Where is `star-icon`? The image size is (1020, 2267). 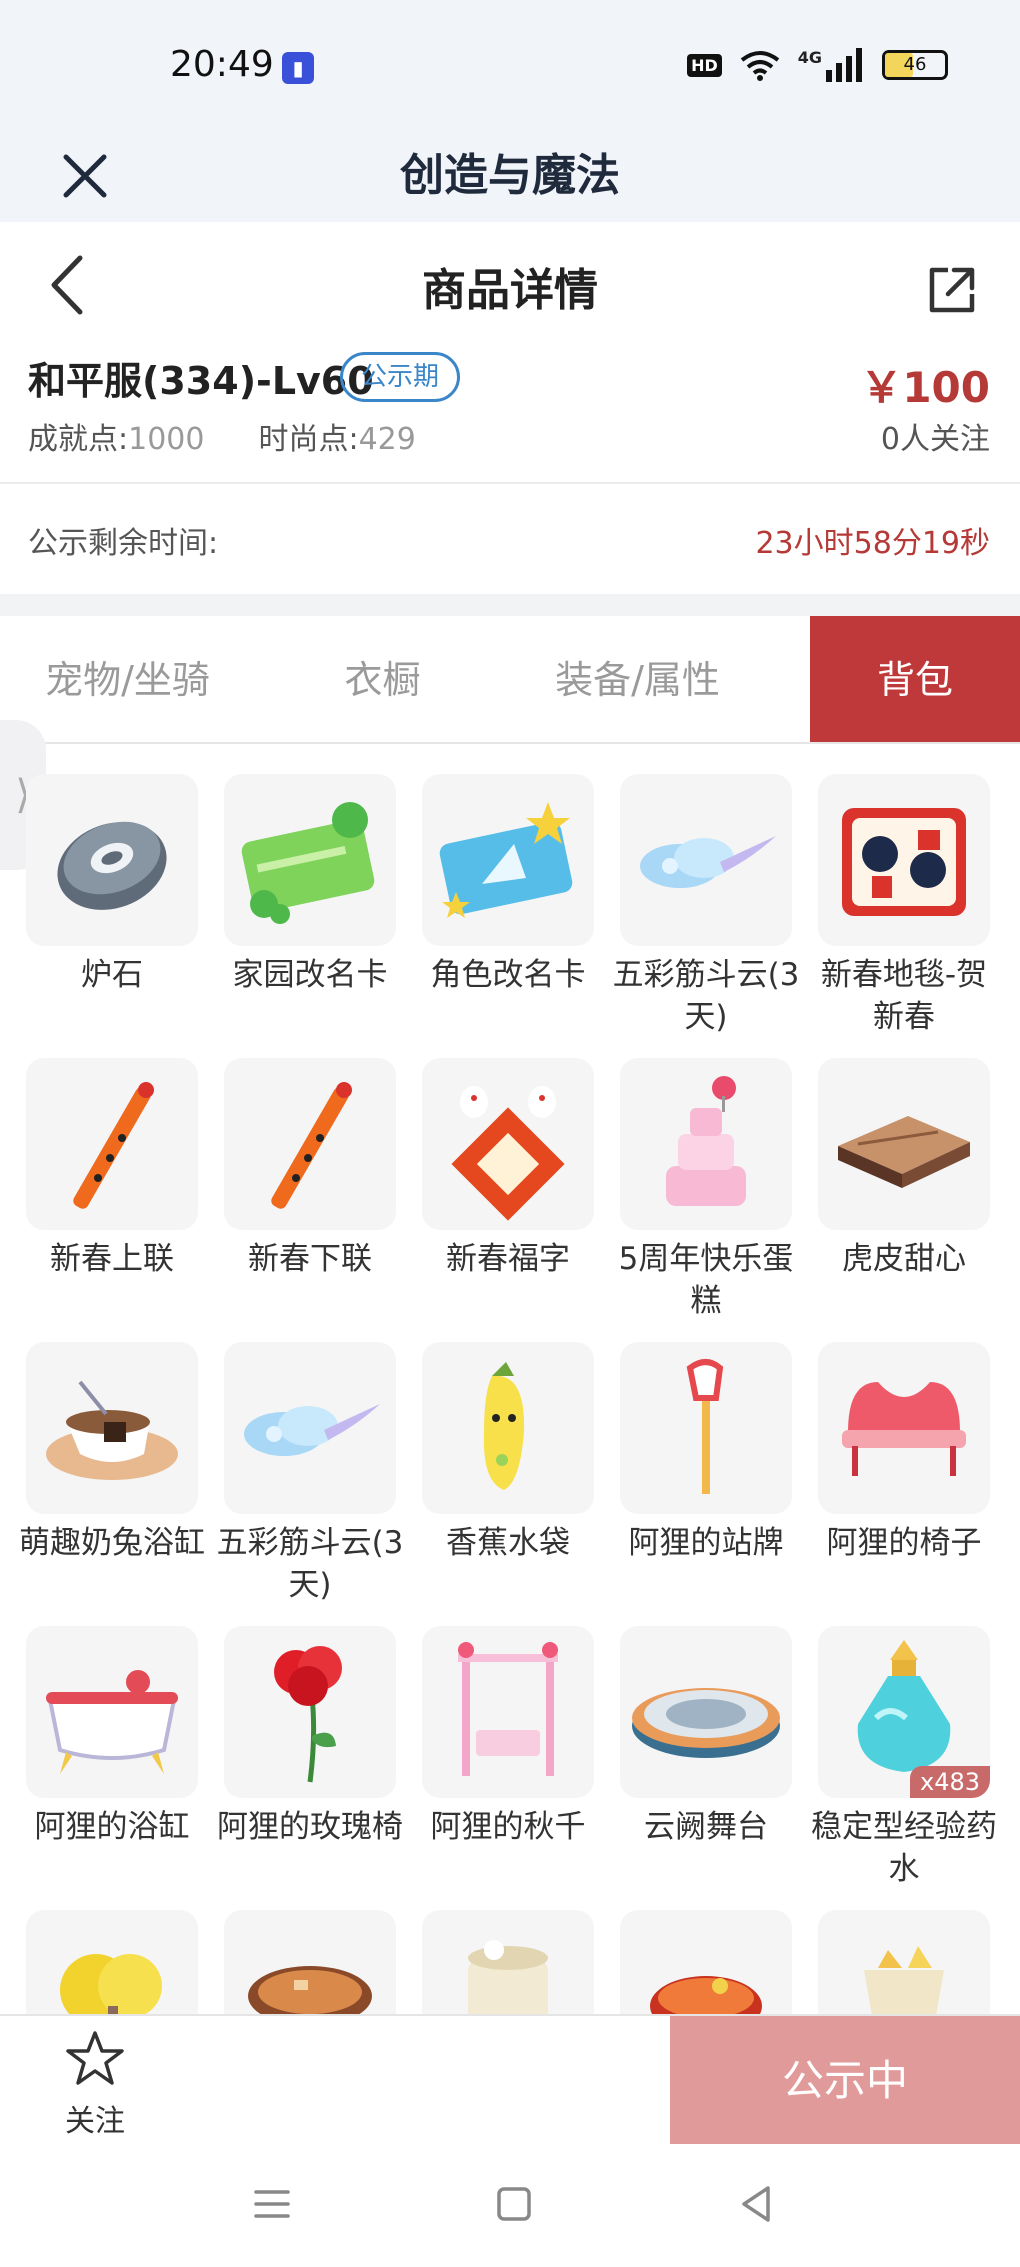
star-icon is located at coordinates (95, 2058).